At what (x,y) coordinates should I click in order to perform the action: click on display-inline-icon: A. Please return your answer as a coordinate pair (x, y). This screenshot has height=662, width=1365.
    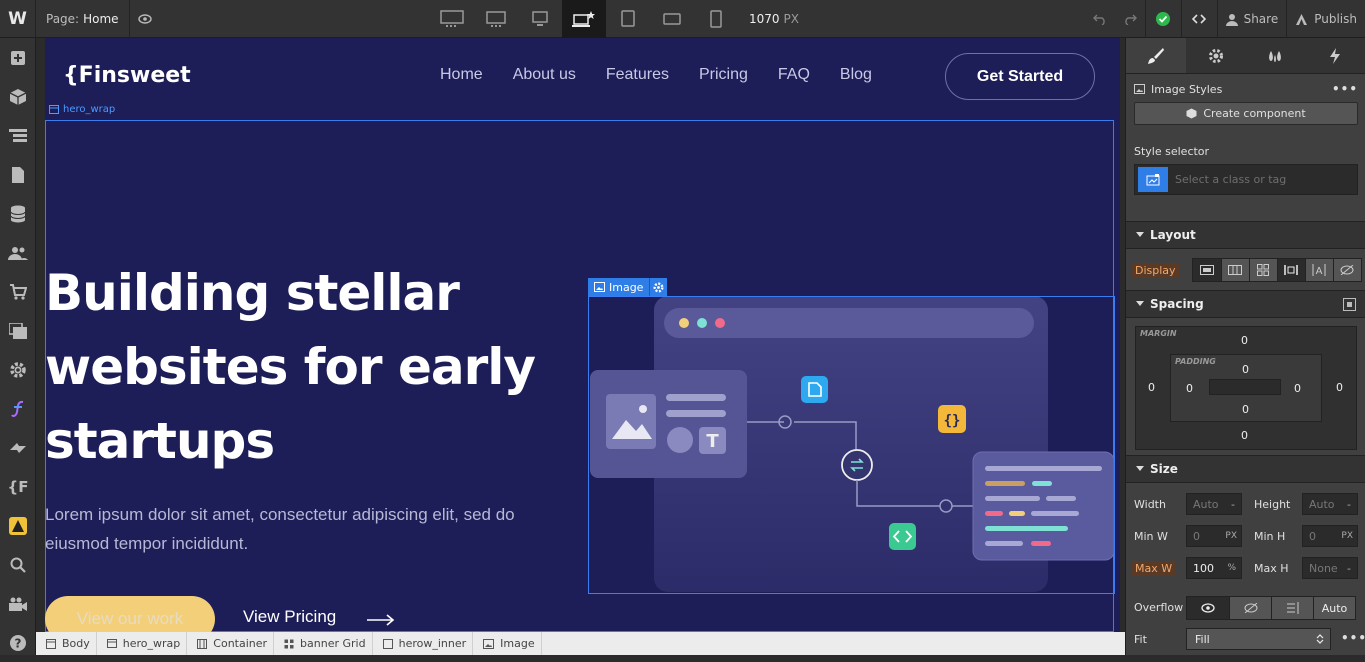
    Looking at the image, I should click on (1318, 270).